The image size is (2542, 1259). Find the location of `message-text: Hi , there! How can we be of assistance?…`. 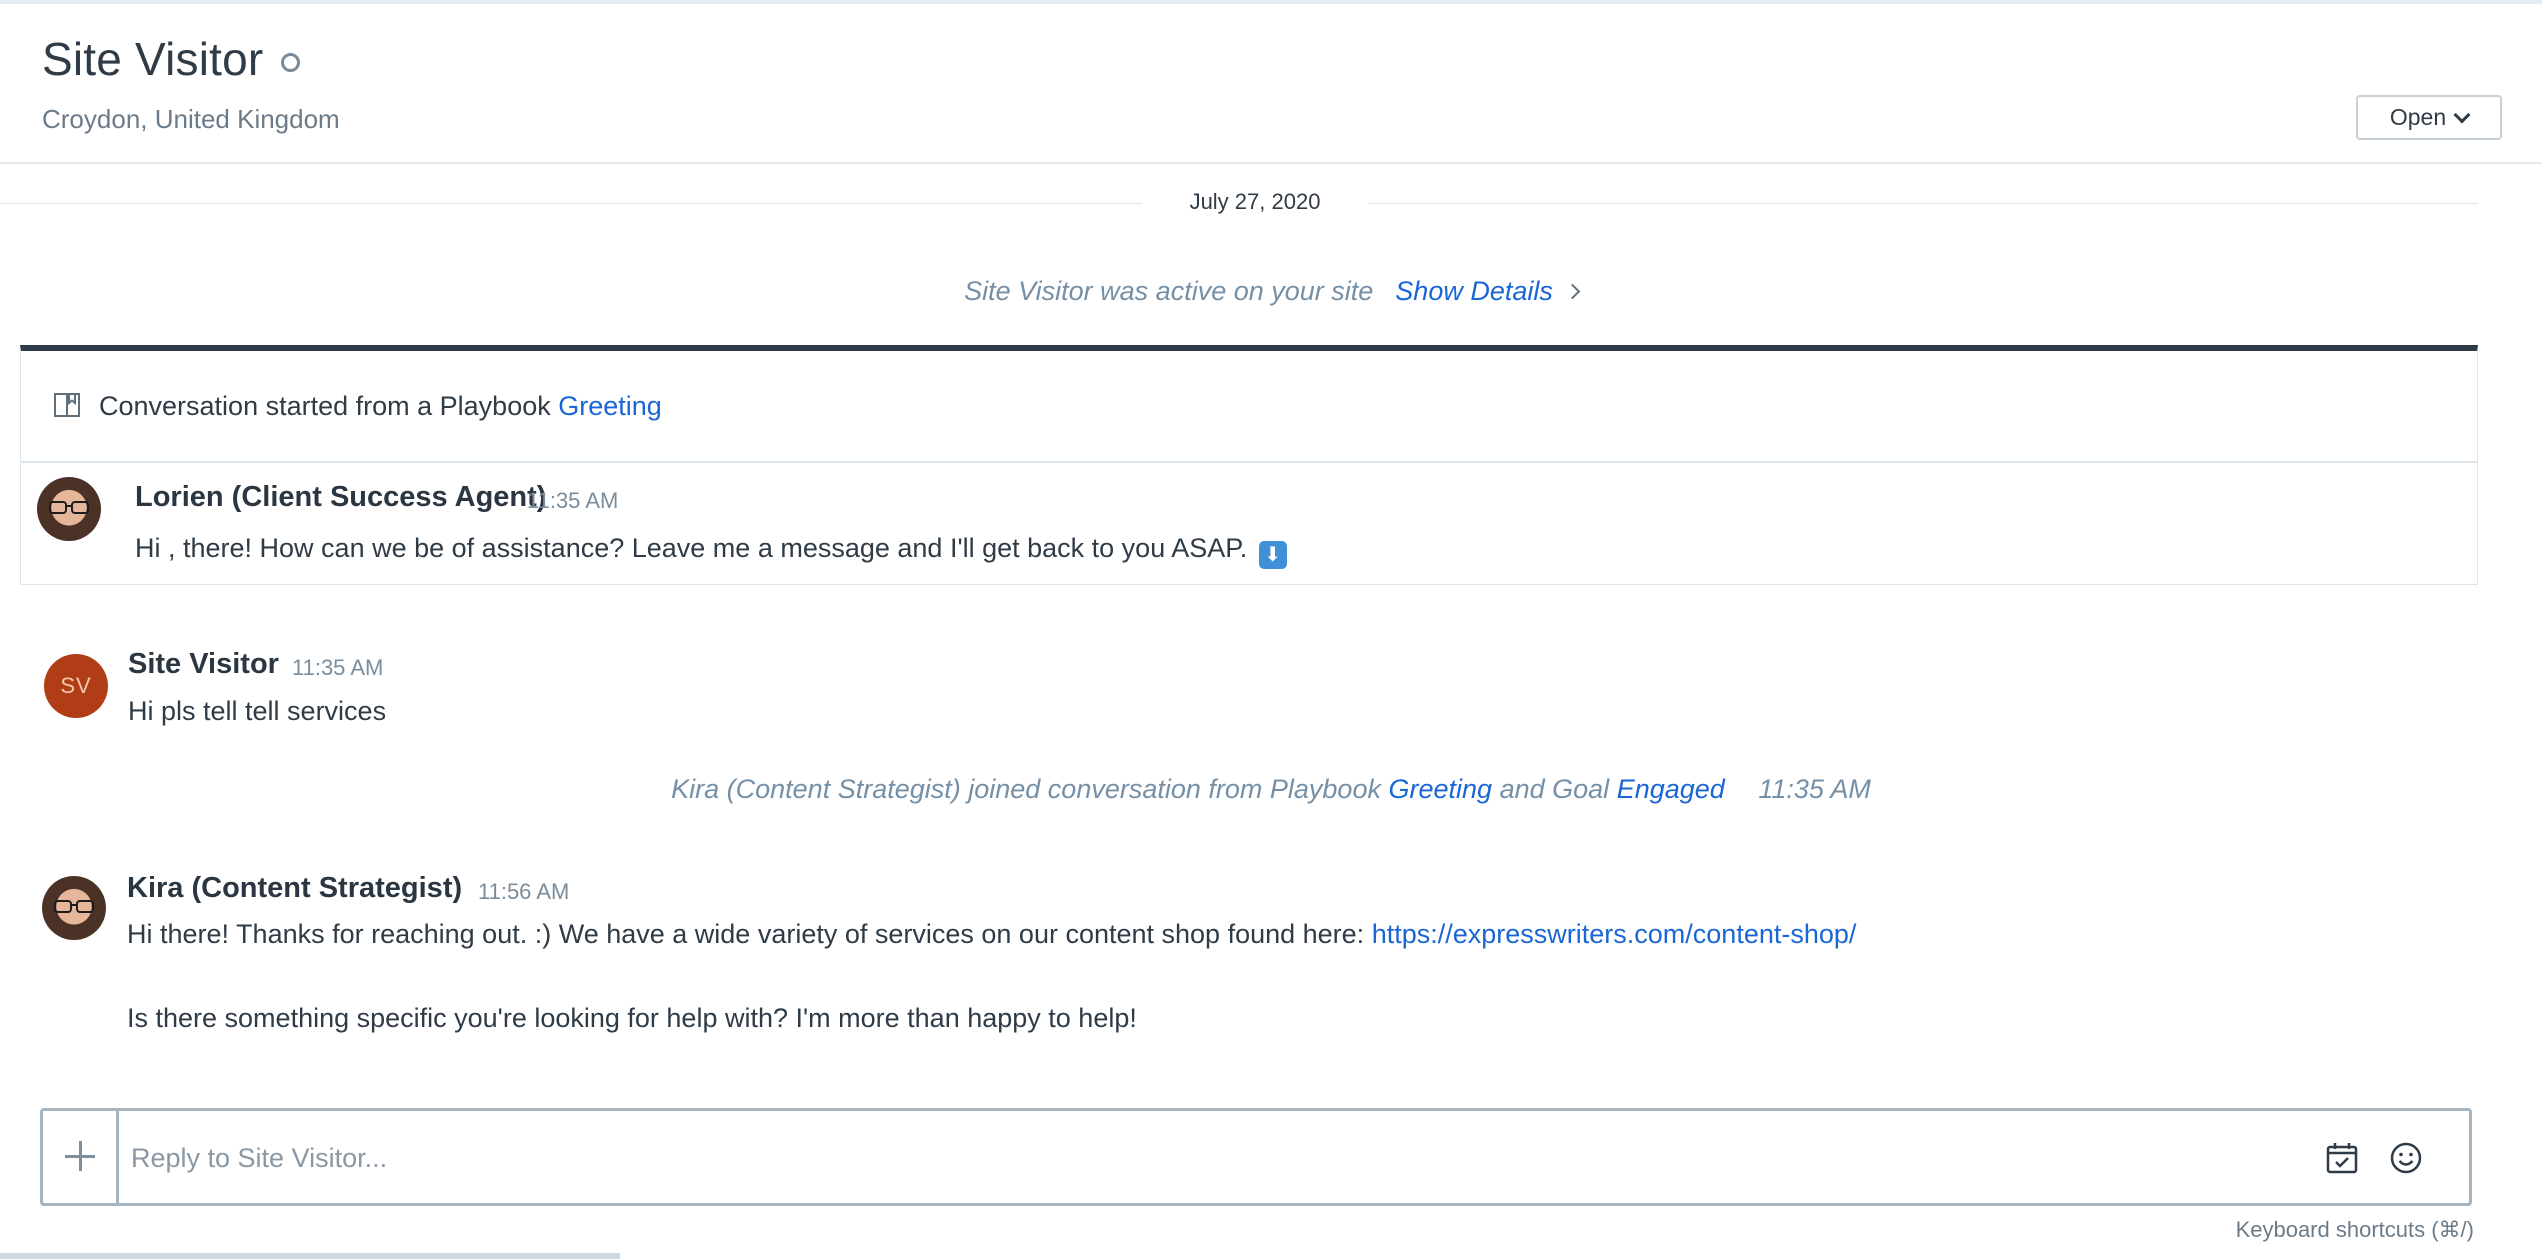

message-text: Hi , there! How can we be of assistance?… is located at coordinates (691, 548).